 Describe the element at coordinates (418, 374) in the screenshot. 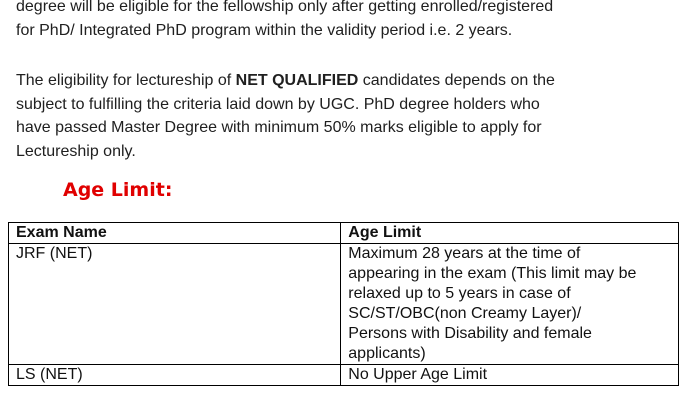

I see `cell-line: No Upper Age Limit` at that location.